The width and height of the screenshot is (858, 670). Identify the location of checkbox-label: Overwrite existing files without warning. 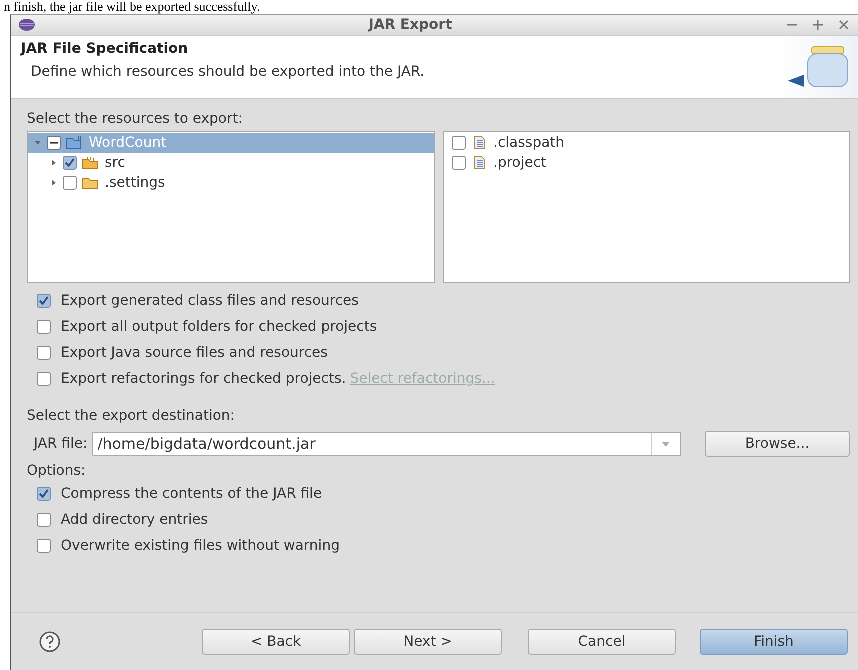
(200, 546).